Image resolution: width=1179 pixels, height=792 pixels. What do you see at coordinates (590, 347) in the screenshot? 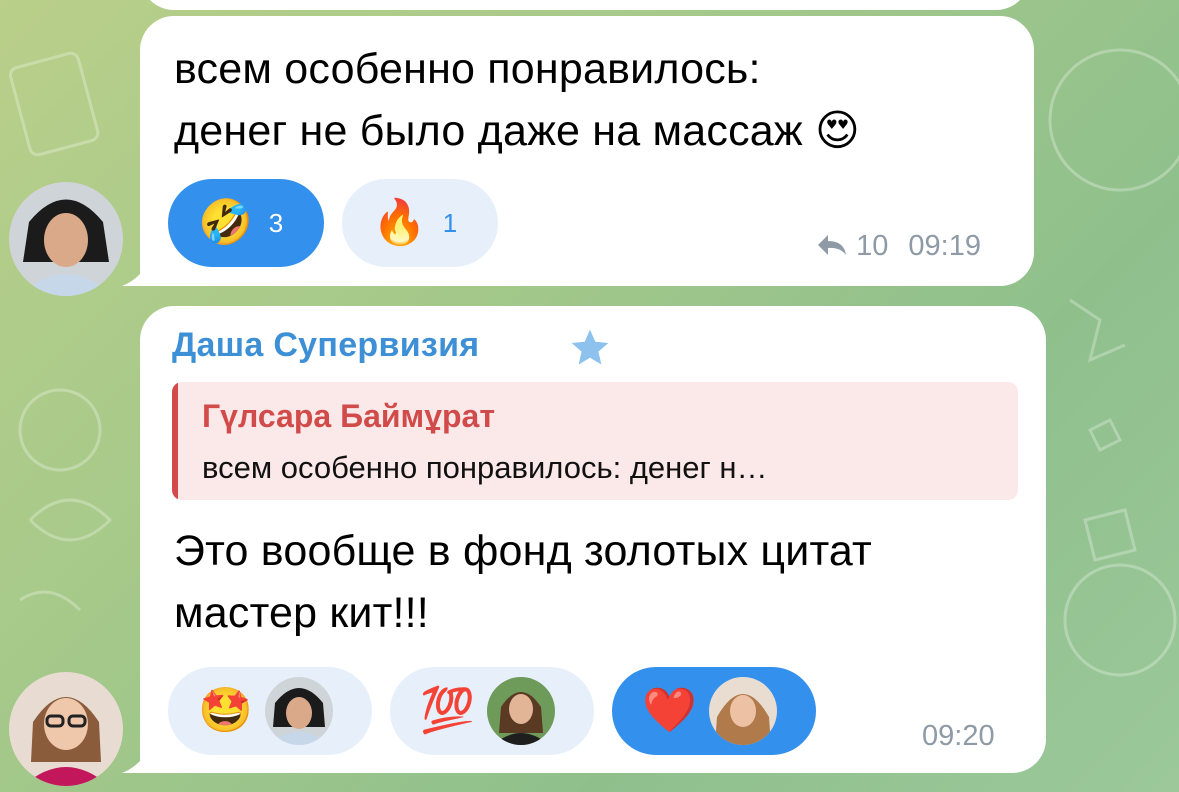
I see `star-icon` at bounding box center [590, 347].